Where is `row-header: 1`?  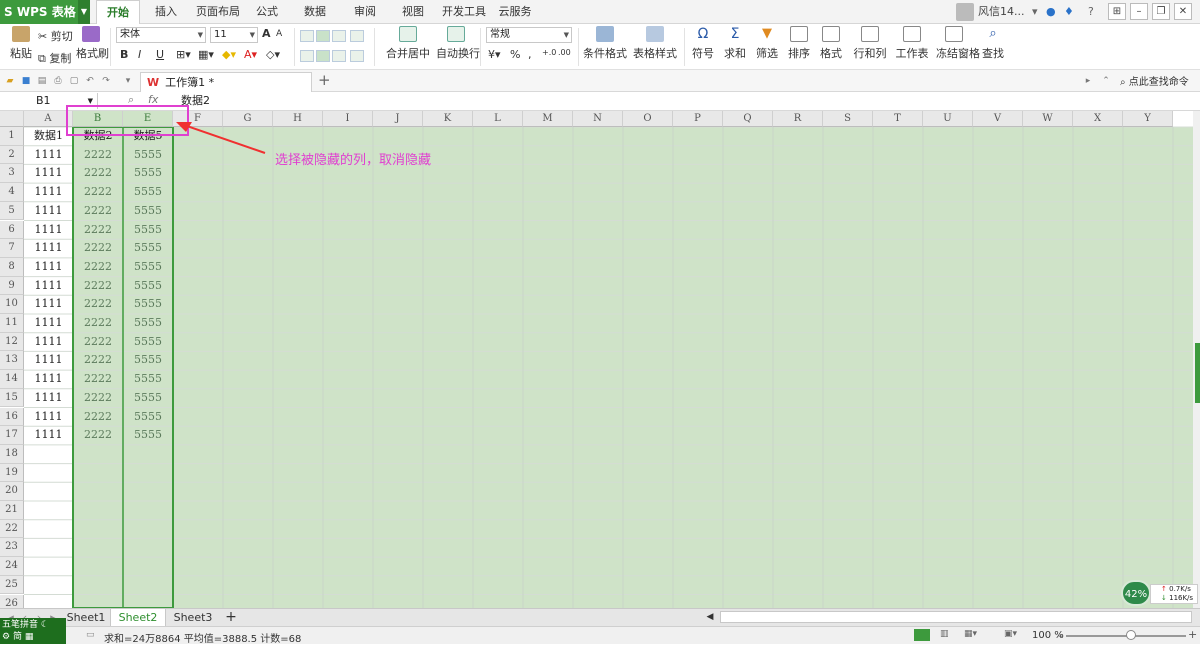
row-header: 1 is located at coordinates (12, 136).